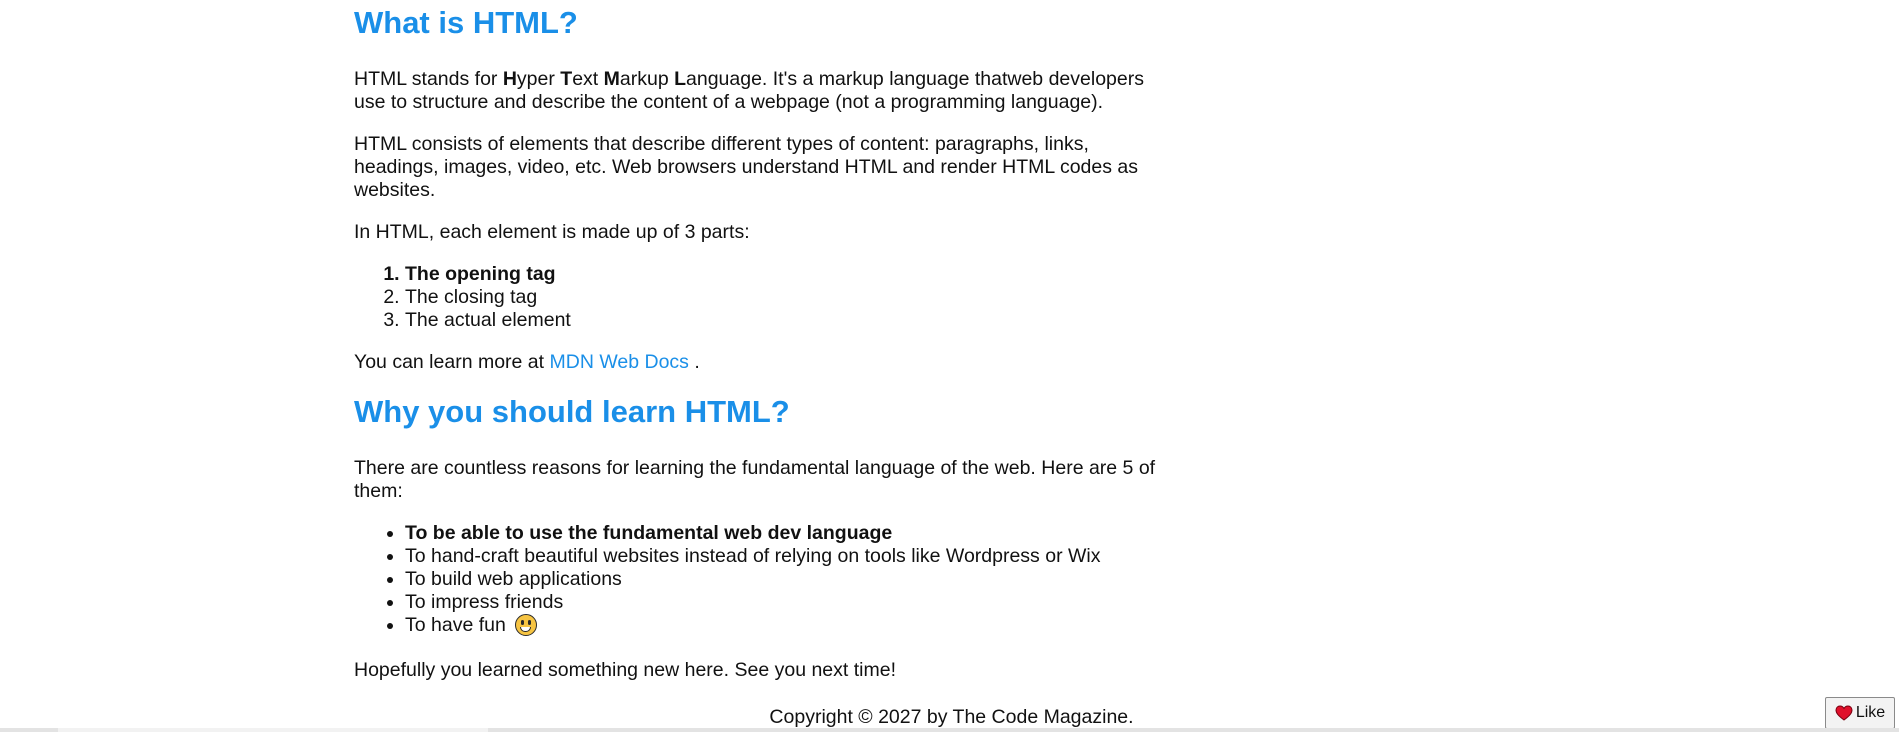 The width and height of the screenshot is (1899, 732). I want to click on like-button: Like, so click(1860, 713).